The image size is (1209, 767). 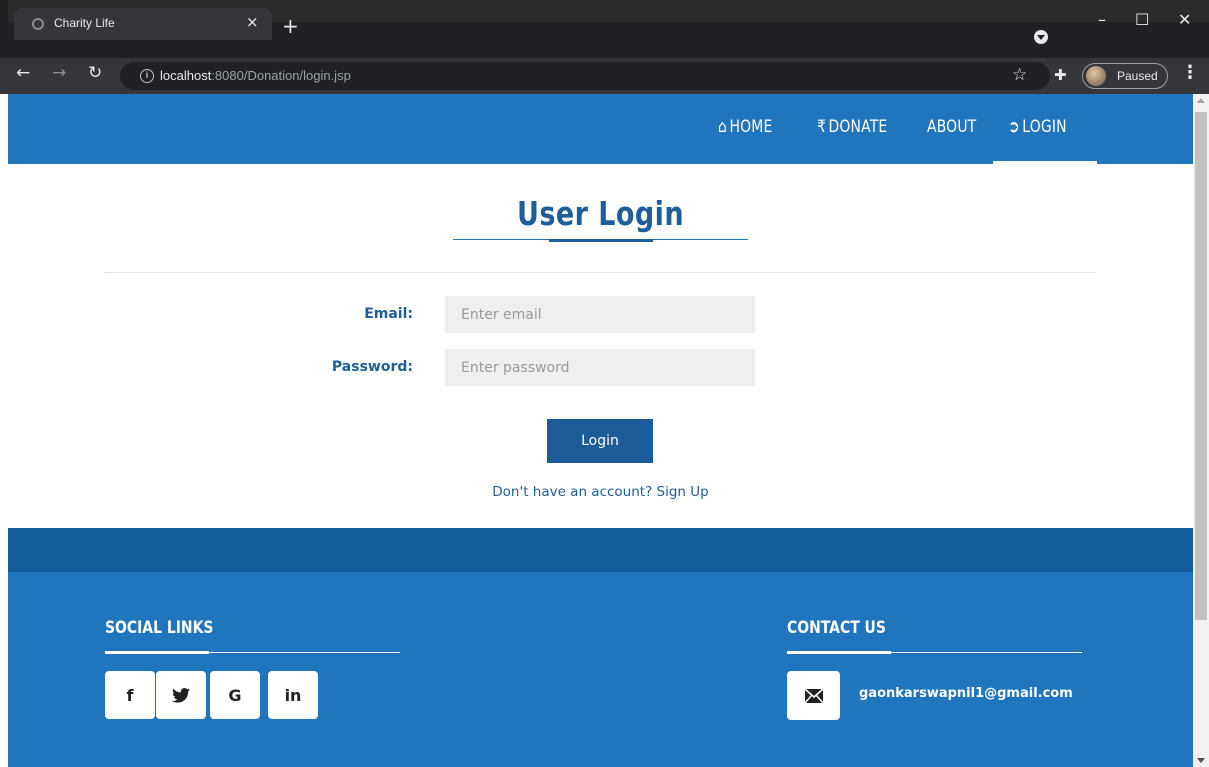 I want to click on facebook-icon: f, so click(x=130, y=695).